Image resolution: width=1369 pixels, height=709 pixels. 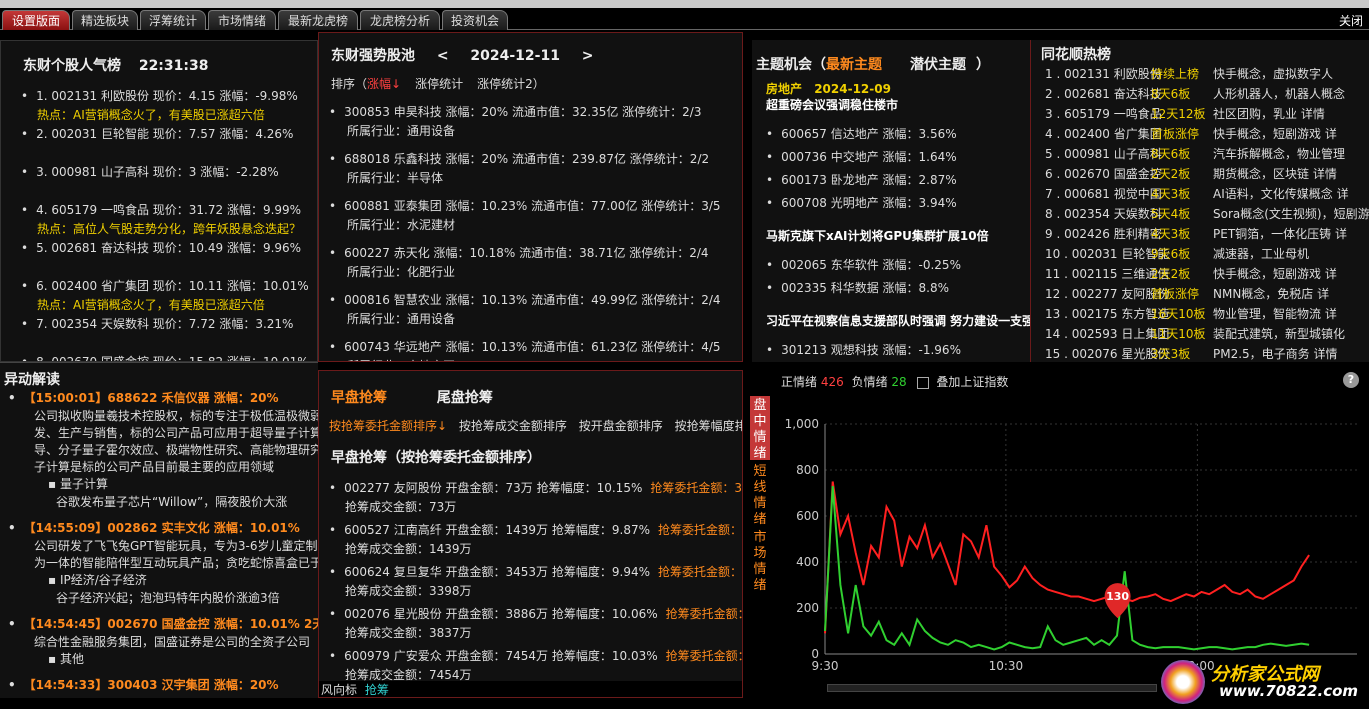 I want to click on popularity-item: 8. 002670 国盛金控 现价：15.82 涨幅：10.01%, so click(x=169, y=357).